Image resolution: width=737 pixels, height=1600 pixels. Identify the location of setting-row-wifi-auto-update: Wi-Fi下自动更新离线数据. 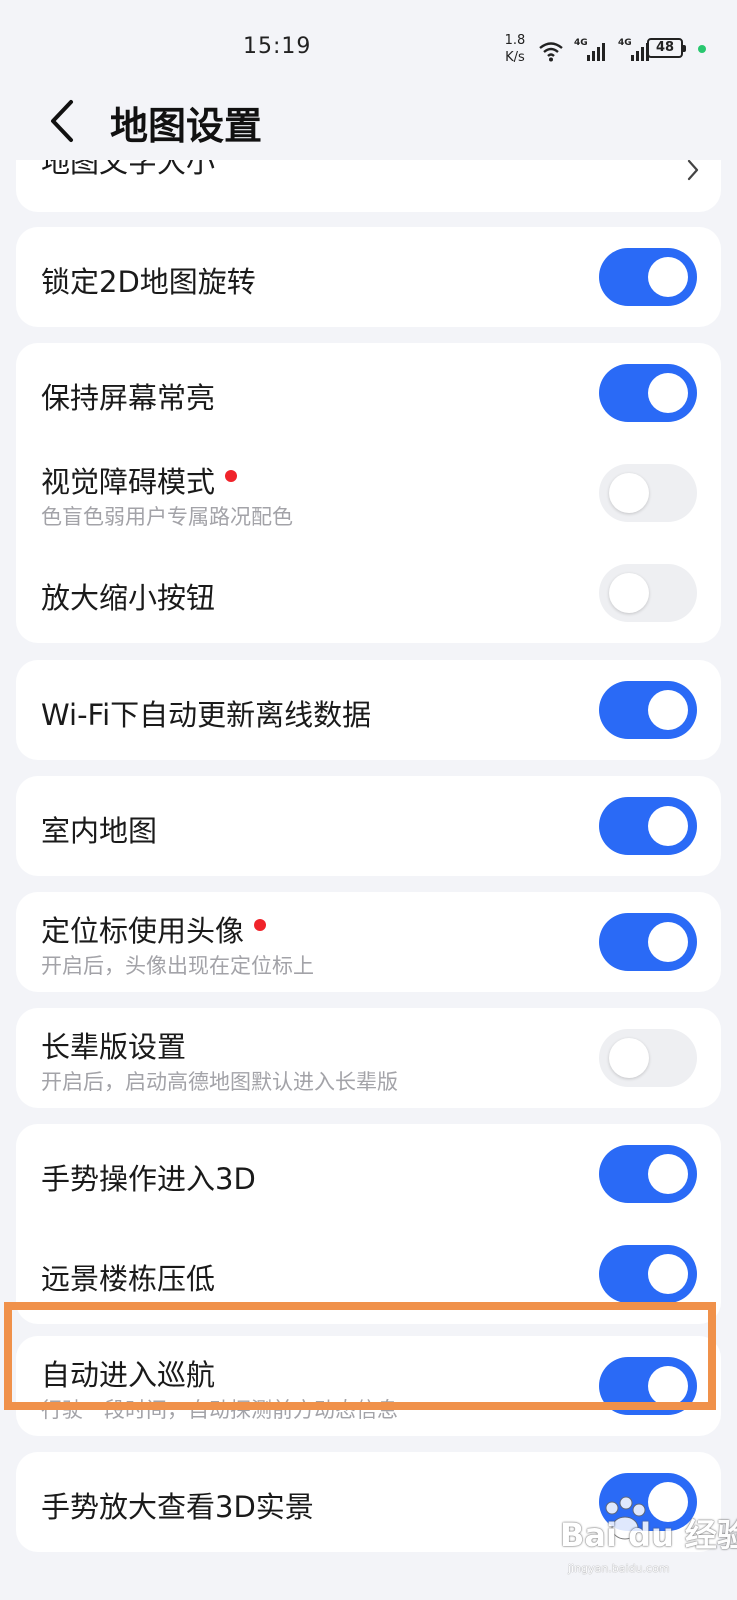
(368, 710).